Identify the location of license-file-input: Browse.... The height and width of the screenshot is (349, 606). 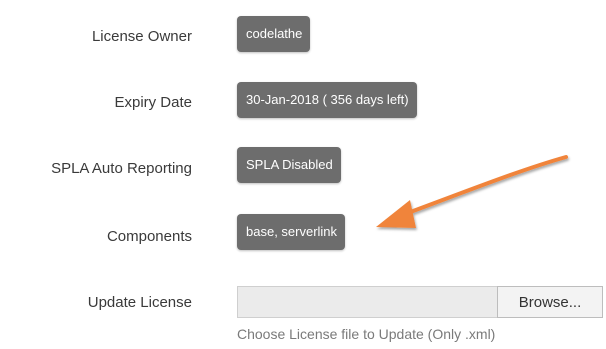
(420, 302).